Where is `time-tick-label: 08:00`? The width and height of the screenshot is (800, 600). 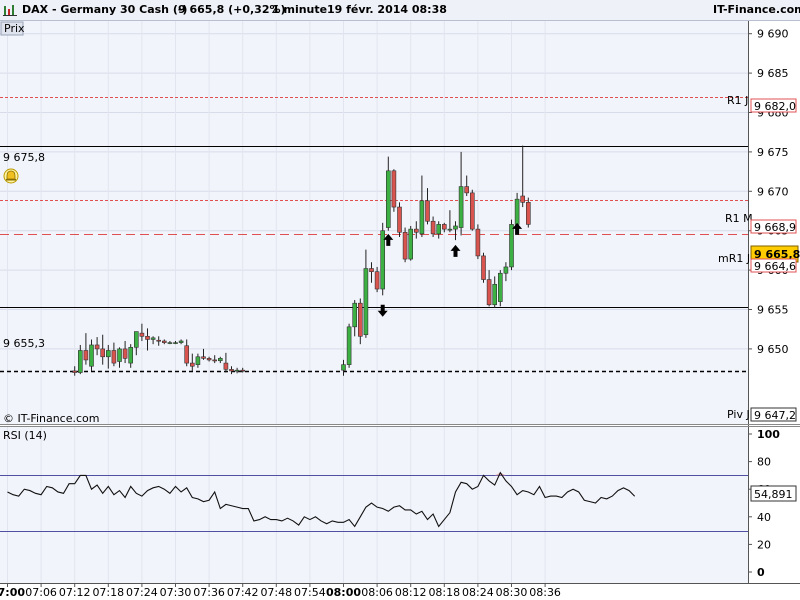 time-tick-label: 08:00 is located at coordinates (343, 592).